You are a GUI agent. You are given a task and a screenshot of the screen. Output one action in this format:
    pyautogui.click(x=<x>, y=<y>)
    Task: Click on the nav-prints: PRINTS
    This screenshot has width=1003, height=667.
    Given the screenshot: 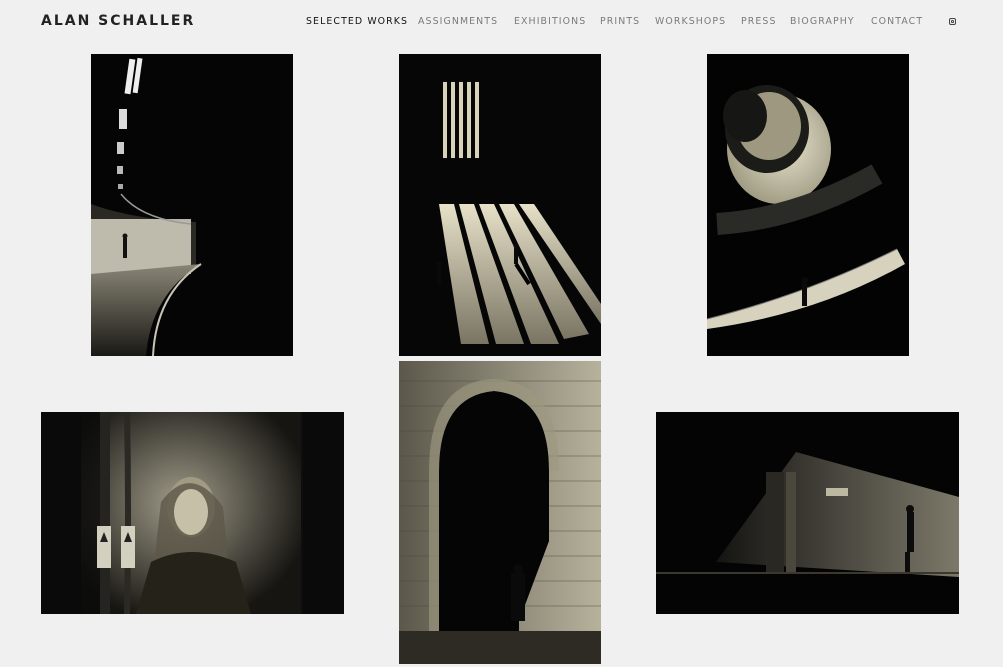 What is the action you would take?
    pyautogui.click(x=620, y=22)
    